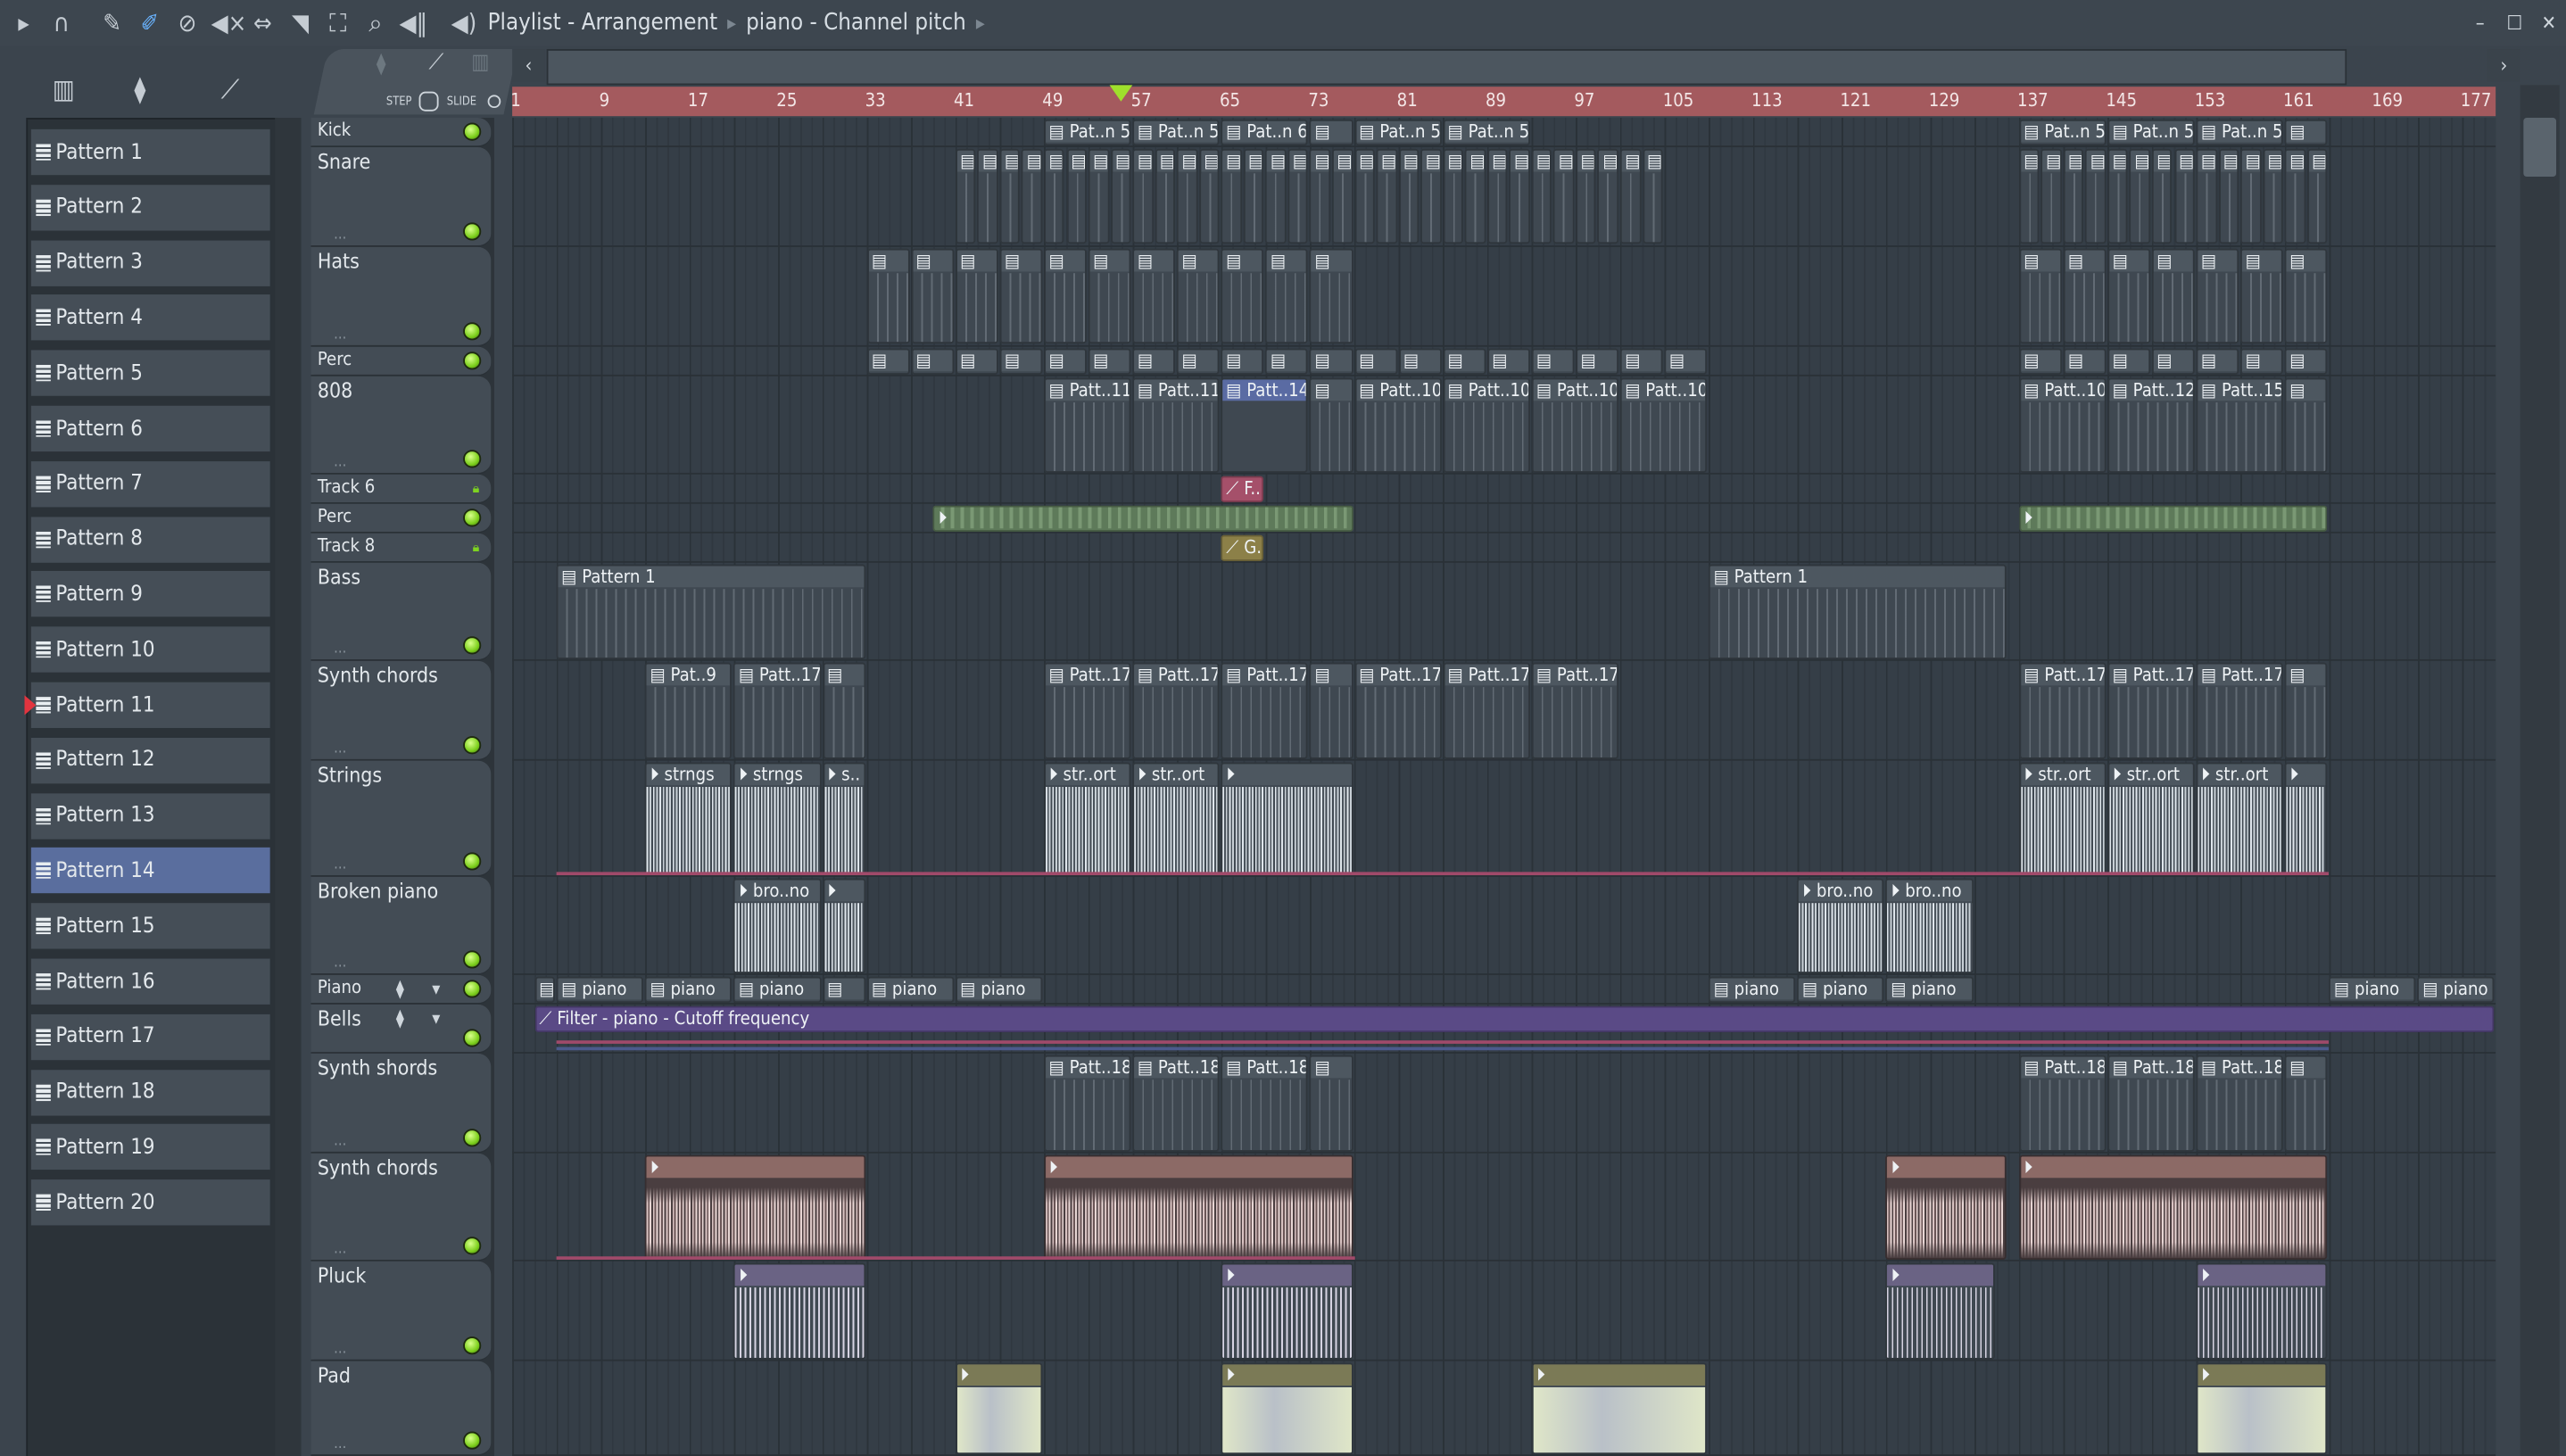 The height and width of the screenshot is (1456, 2566). Describe the element at coordinates (1242, 489) in the screenshot. I see `automation-clip: ⟋ F..` at that location.